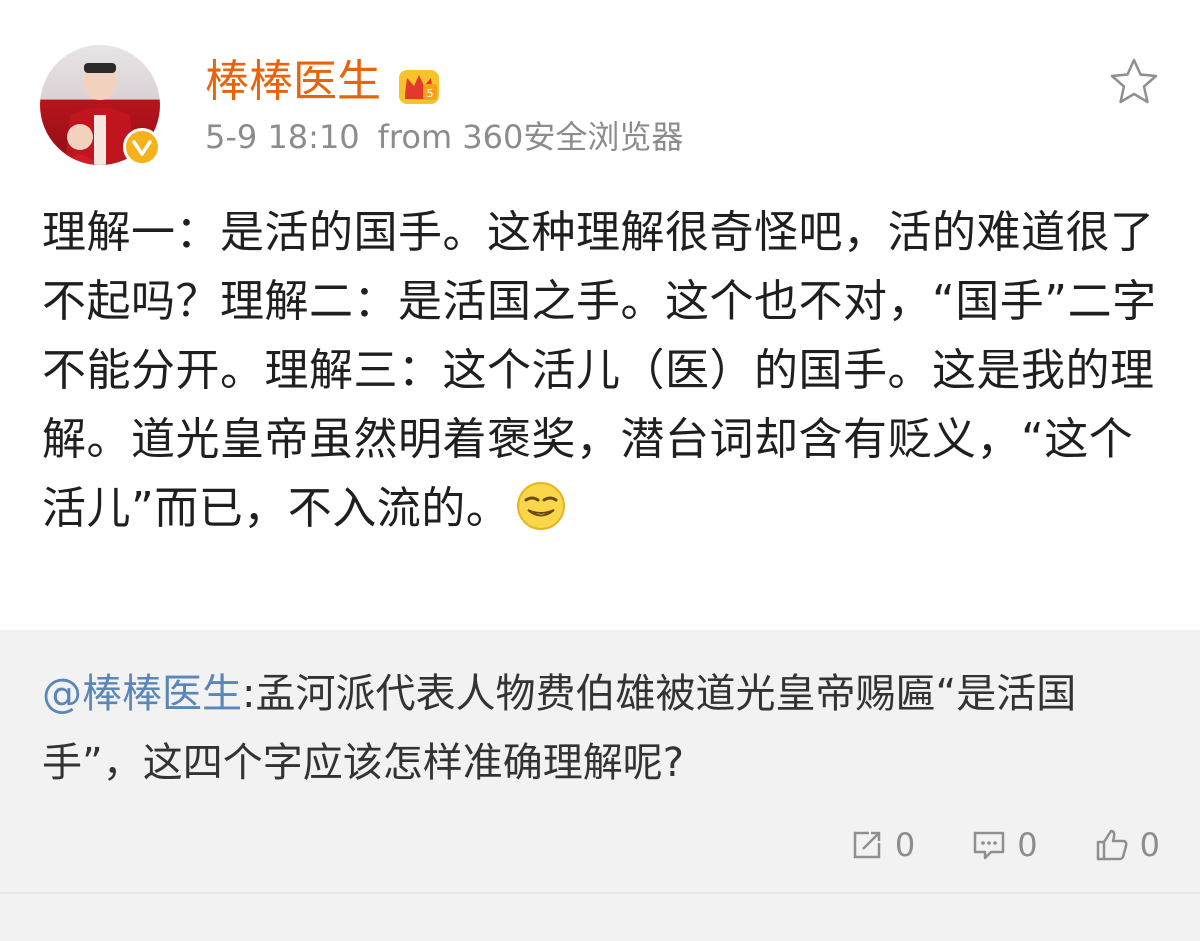 Image resolution: width=1200 pixels, height=941 pixels. I want to click on smirk-emoji-icon, so click(541, 506).